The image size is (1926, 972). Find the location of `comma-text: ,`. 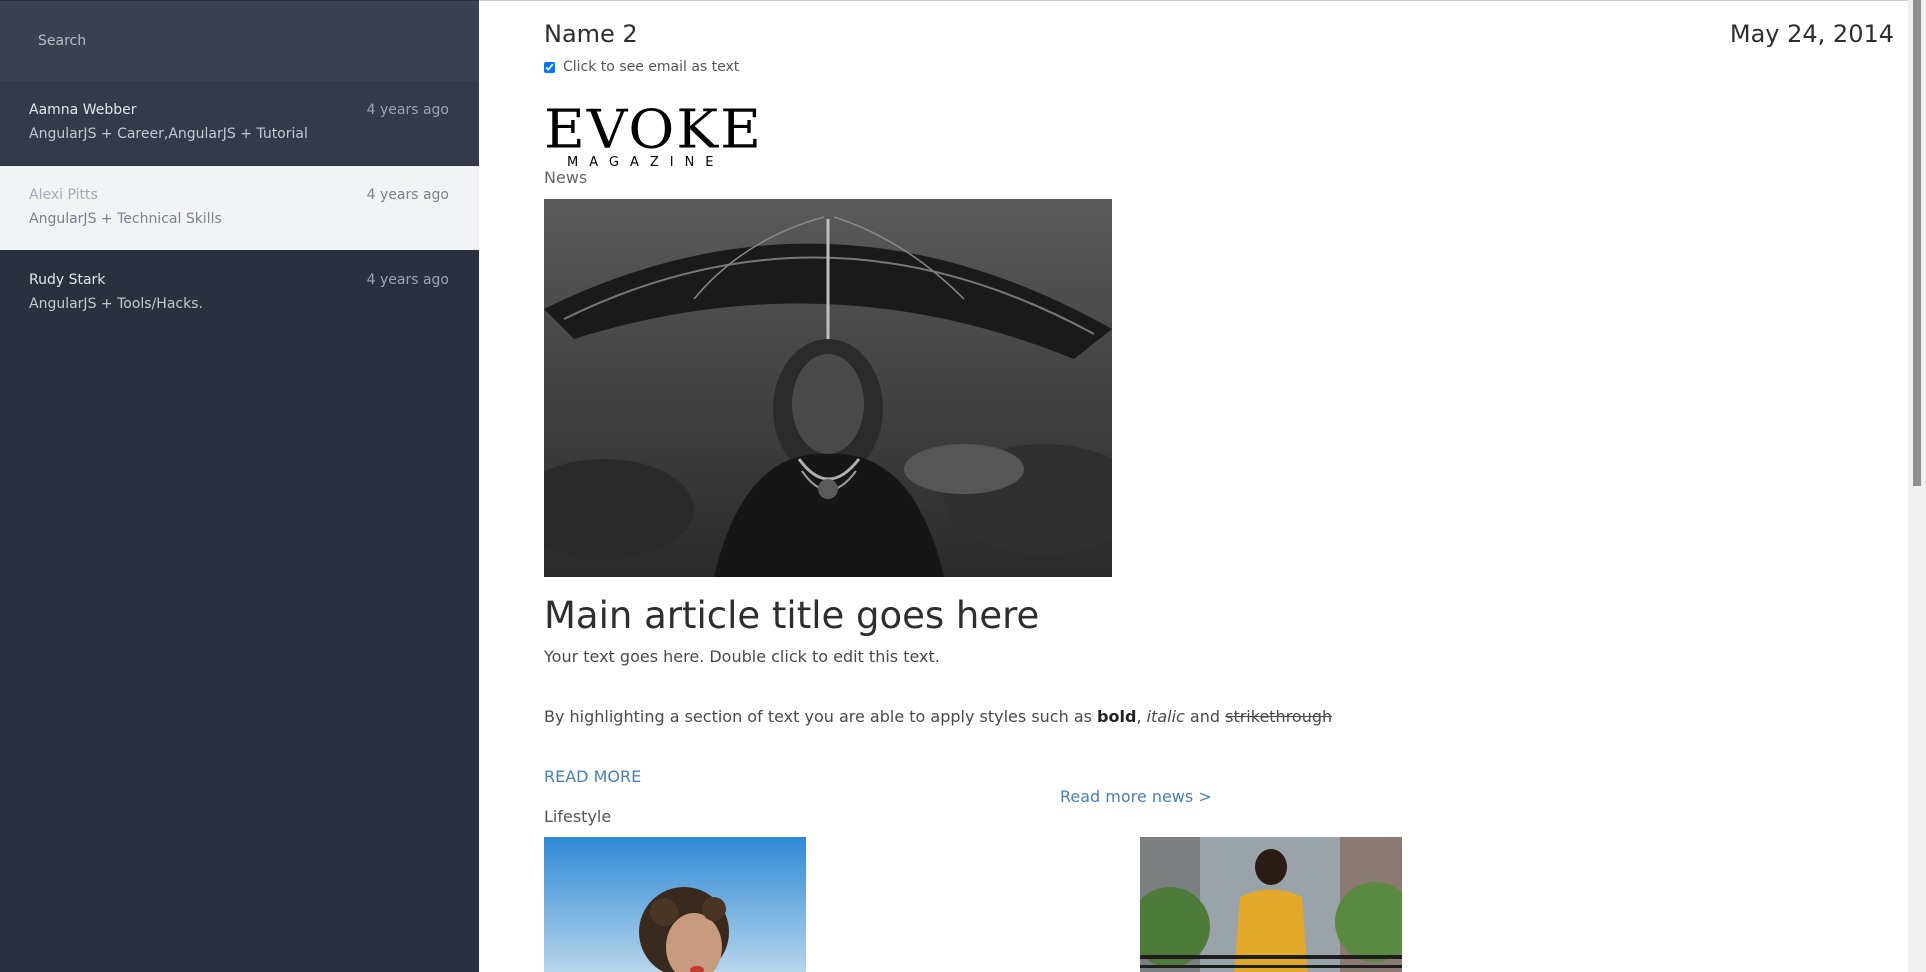

comma-text: , is located at coordinates (1141, 716).